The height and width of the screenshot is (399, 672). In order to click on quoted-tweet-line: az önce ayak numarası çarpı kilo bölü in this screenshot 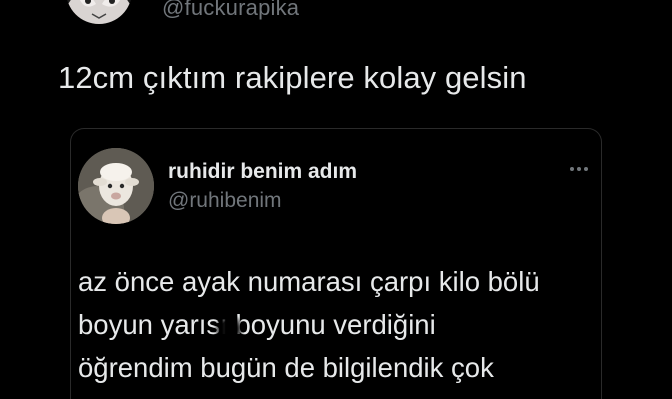, I will do `click(309, 281)`.